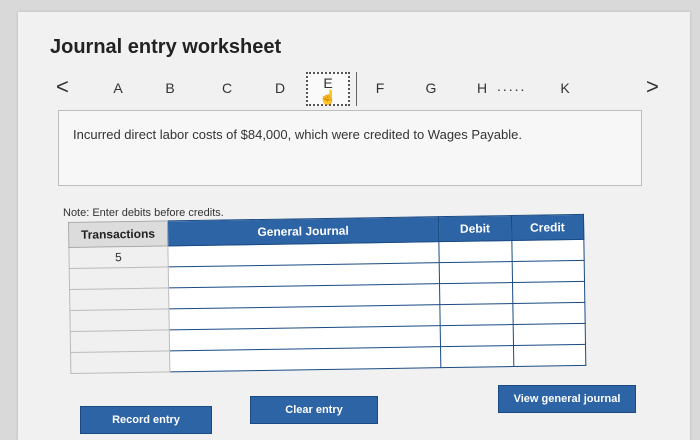 This screenshot has width=700, height=440. What do you see at coordinates (118, 234) in the screenshot?
I see `transactions-header: Transactions` at bounding box center [118, 234].